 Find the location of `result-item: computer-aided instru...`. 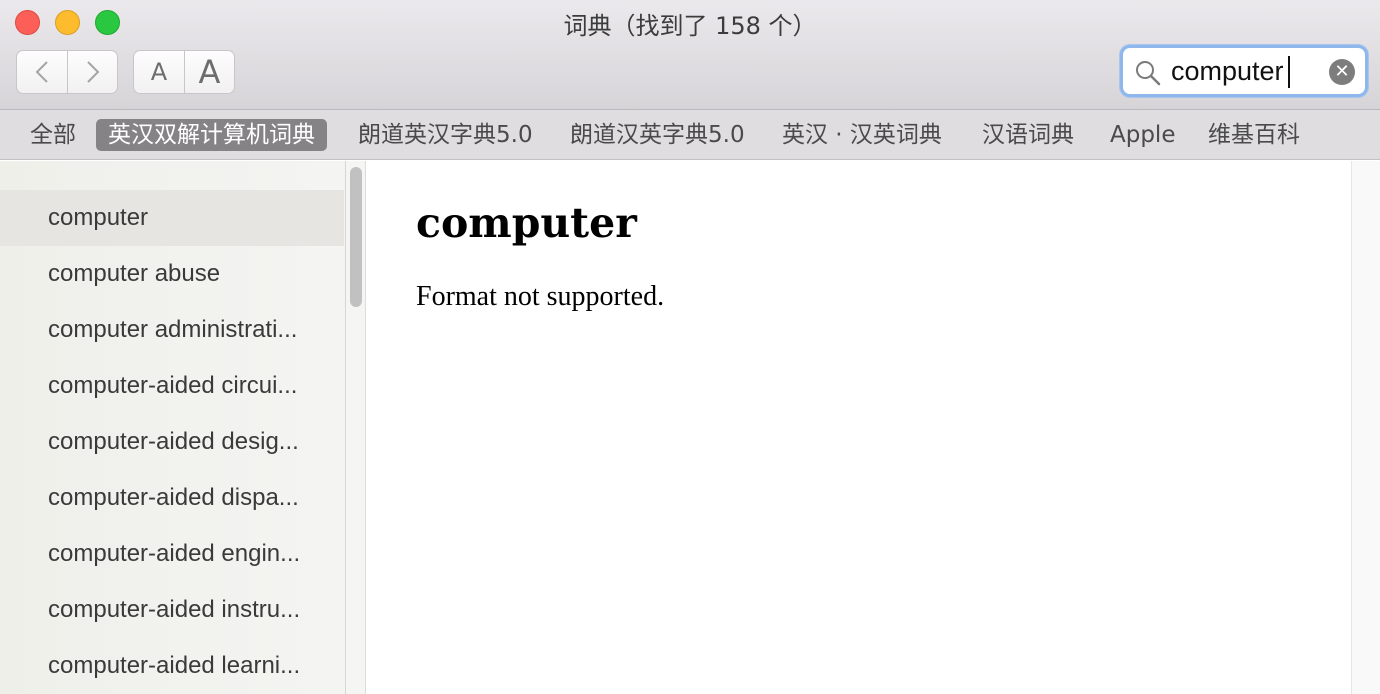

result-item: computer-aided instru... is located at coordinates (172, 610).